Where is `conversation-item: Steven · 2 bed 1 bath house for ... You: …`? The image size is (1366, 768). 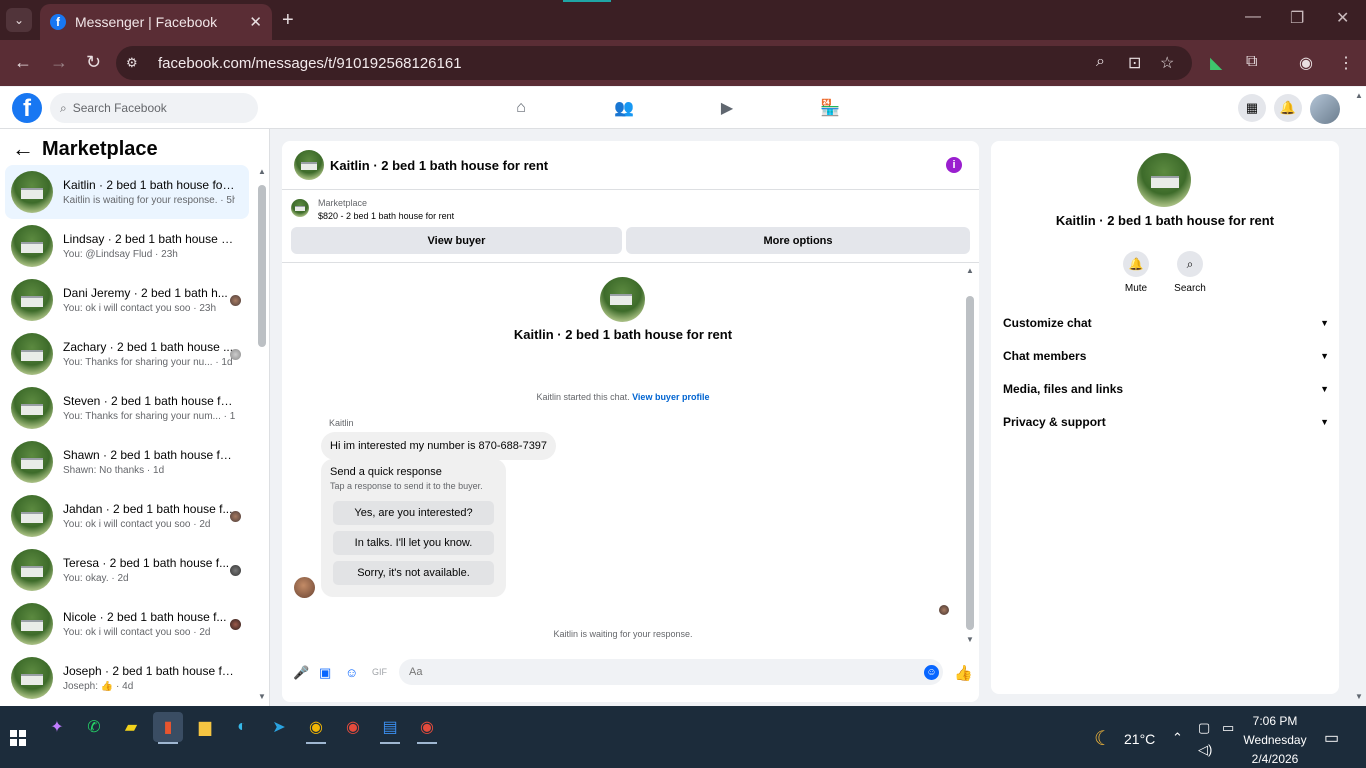
conversation-item: Steven · 2 bed 1 bath house for ... You: … is located at coordinates (127, 408).